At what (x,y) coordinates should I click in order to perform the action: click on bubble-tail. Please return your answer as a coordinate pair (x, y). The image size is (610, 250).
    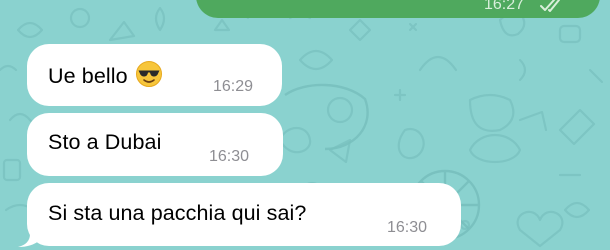
    Looking at the image, I should click on (29, 236).